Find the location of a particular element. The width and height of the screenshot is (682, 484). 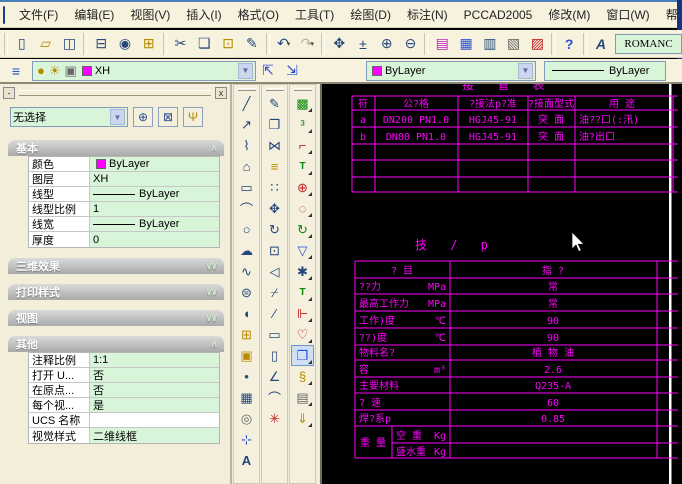

palette-close-button: x is located at coordinates (221, 93).